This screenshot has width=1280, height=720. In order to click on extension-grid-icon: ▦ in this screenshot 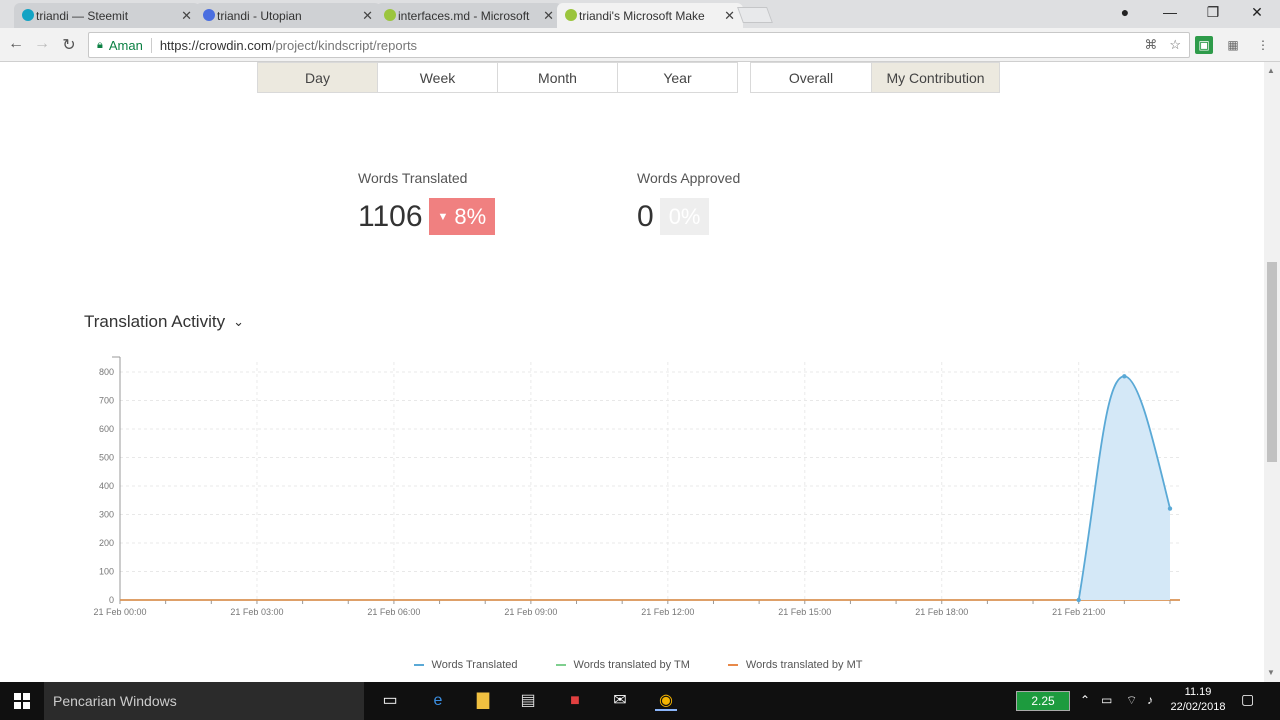, I will do `click(1233, 45)`.